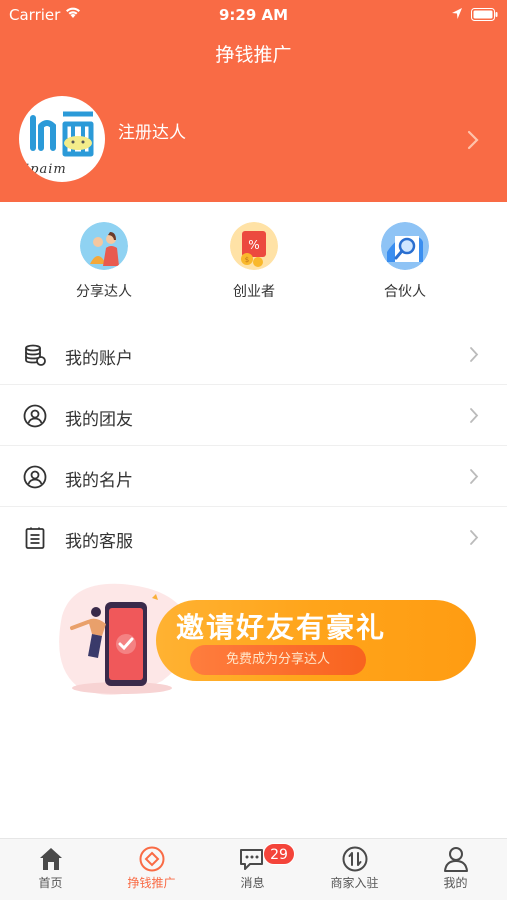 The image size is (507, 900). What do you see at coordinates (99, 481) in the screenshot?
I see `menu-label: 我的名片` at bounding box center [99, 481].